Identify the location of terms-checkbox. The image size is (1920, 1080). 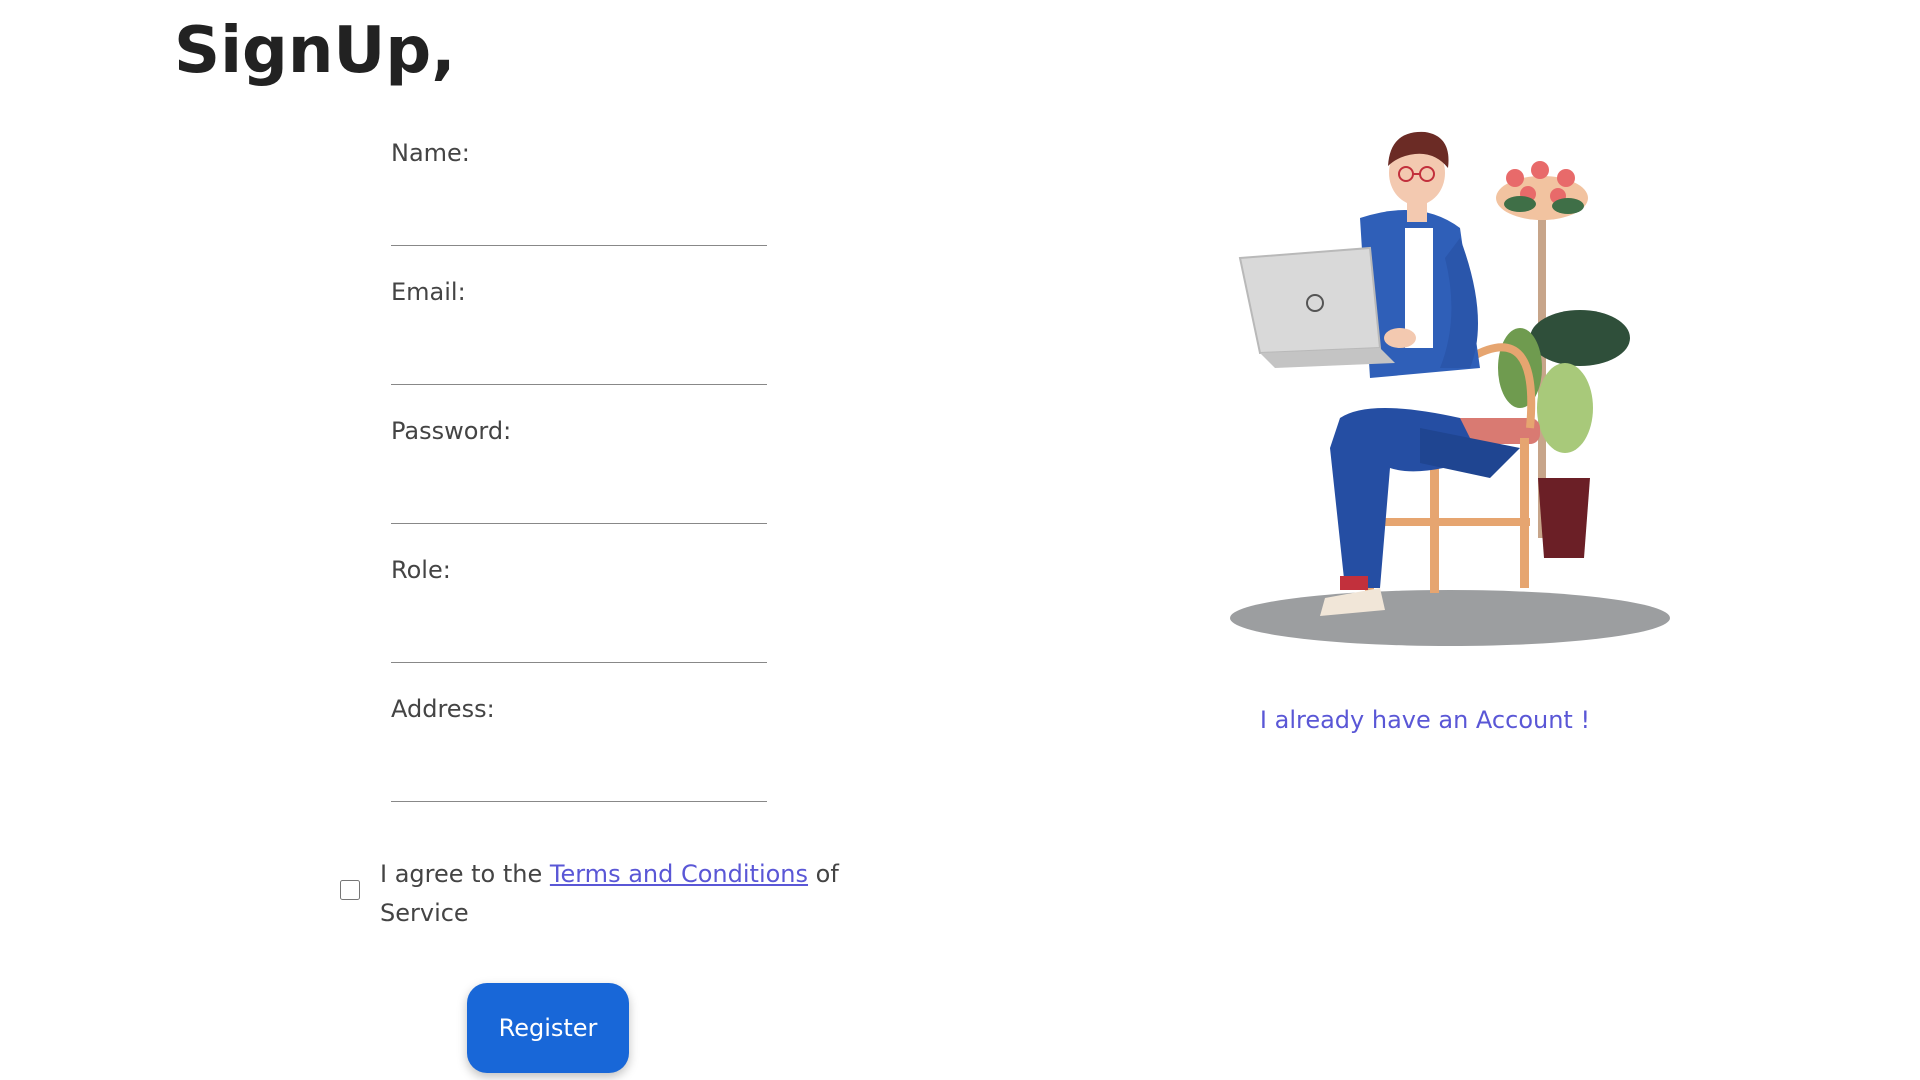
(350, 890).